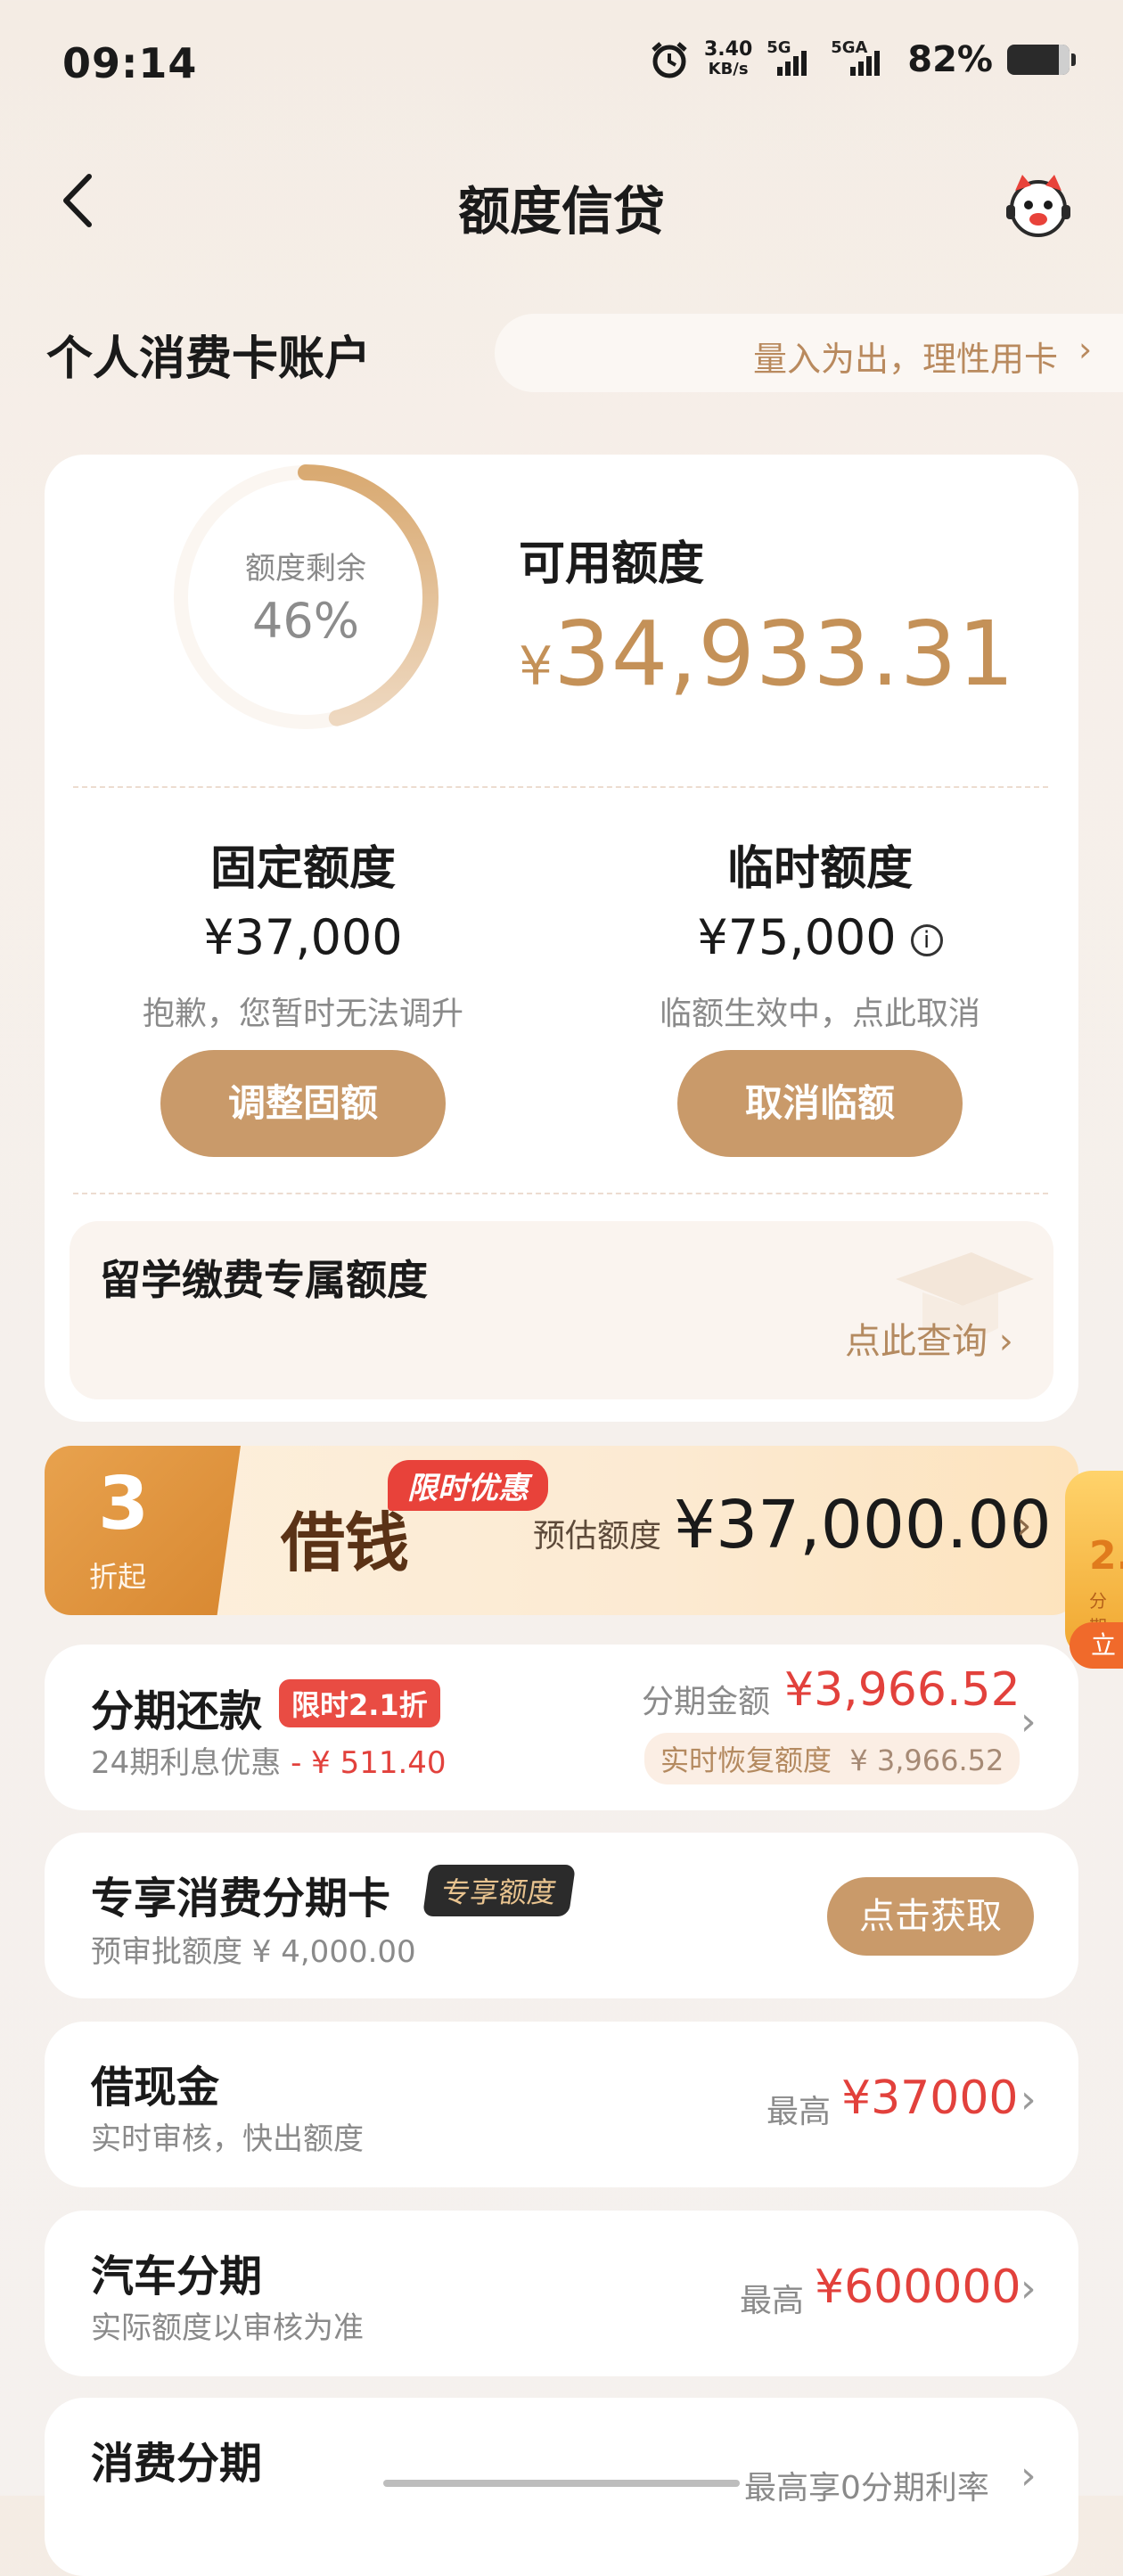 This screenshot has height=2576, width=1123. Describe the element at coordinates (1038, 205) in the screenshot. I see `mascot-avatar-icon` at that location.